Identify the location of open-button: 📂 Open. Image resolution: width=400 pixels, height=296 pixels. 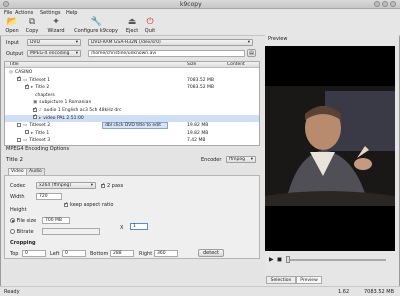
(12, 25).